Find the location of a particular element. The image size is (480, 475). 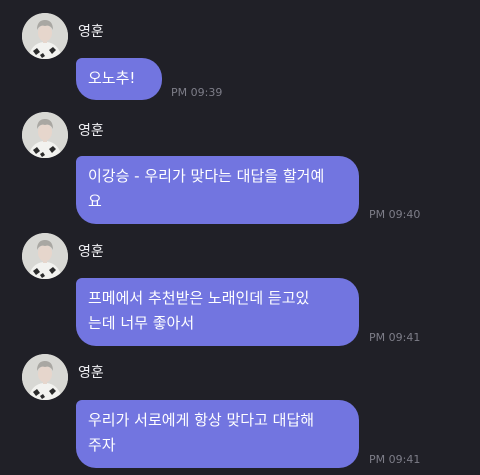

message-text-line: 요 is located at coordinates (95, 201).